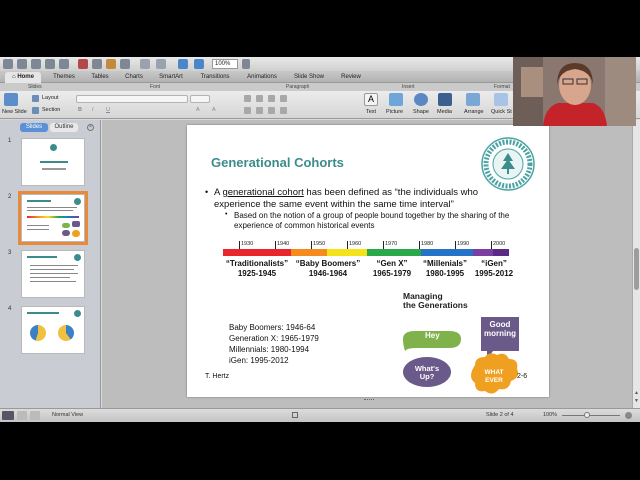  What do you see at coordinates (183, 64) in the screenshot?
I see `gallery-icon` at bounding box center [183, 64].